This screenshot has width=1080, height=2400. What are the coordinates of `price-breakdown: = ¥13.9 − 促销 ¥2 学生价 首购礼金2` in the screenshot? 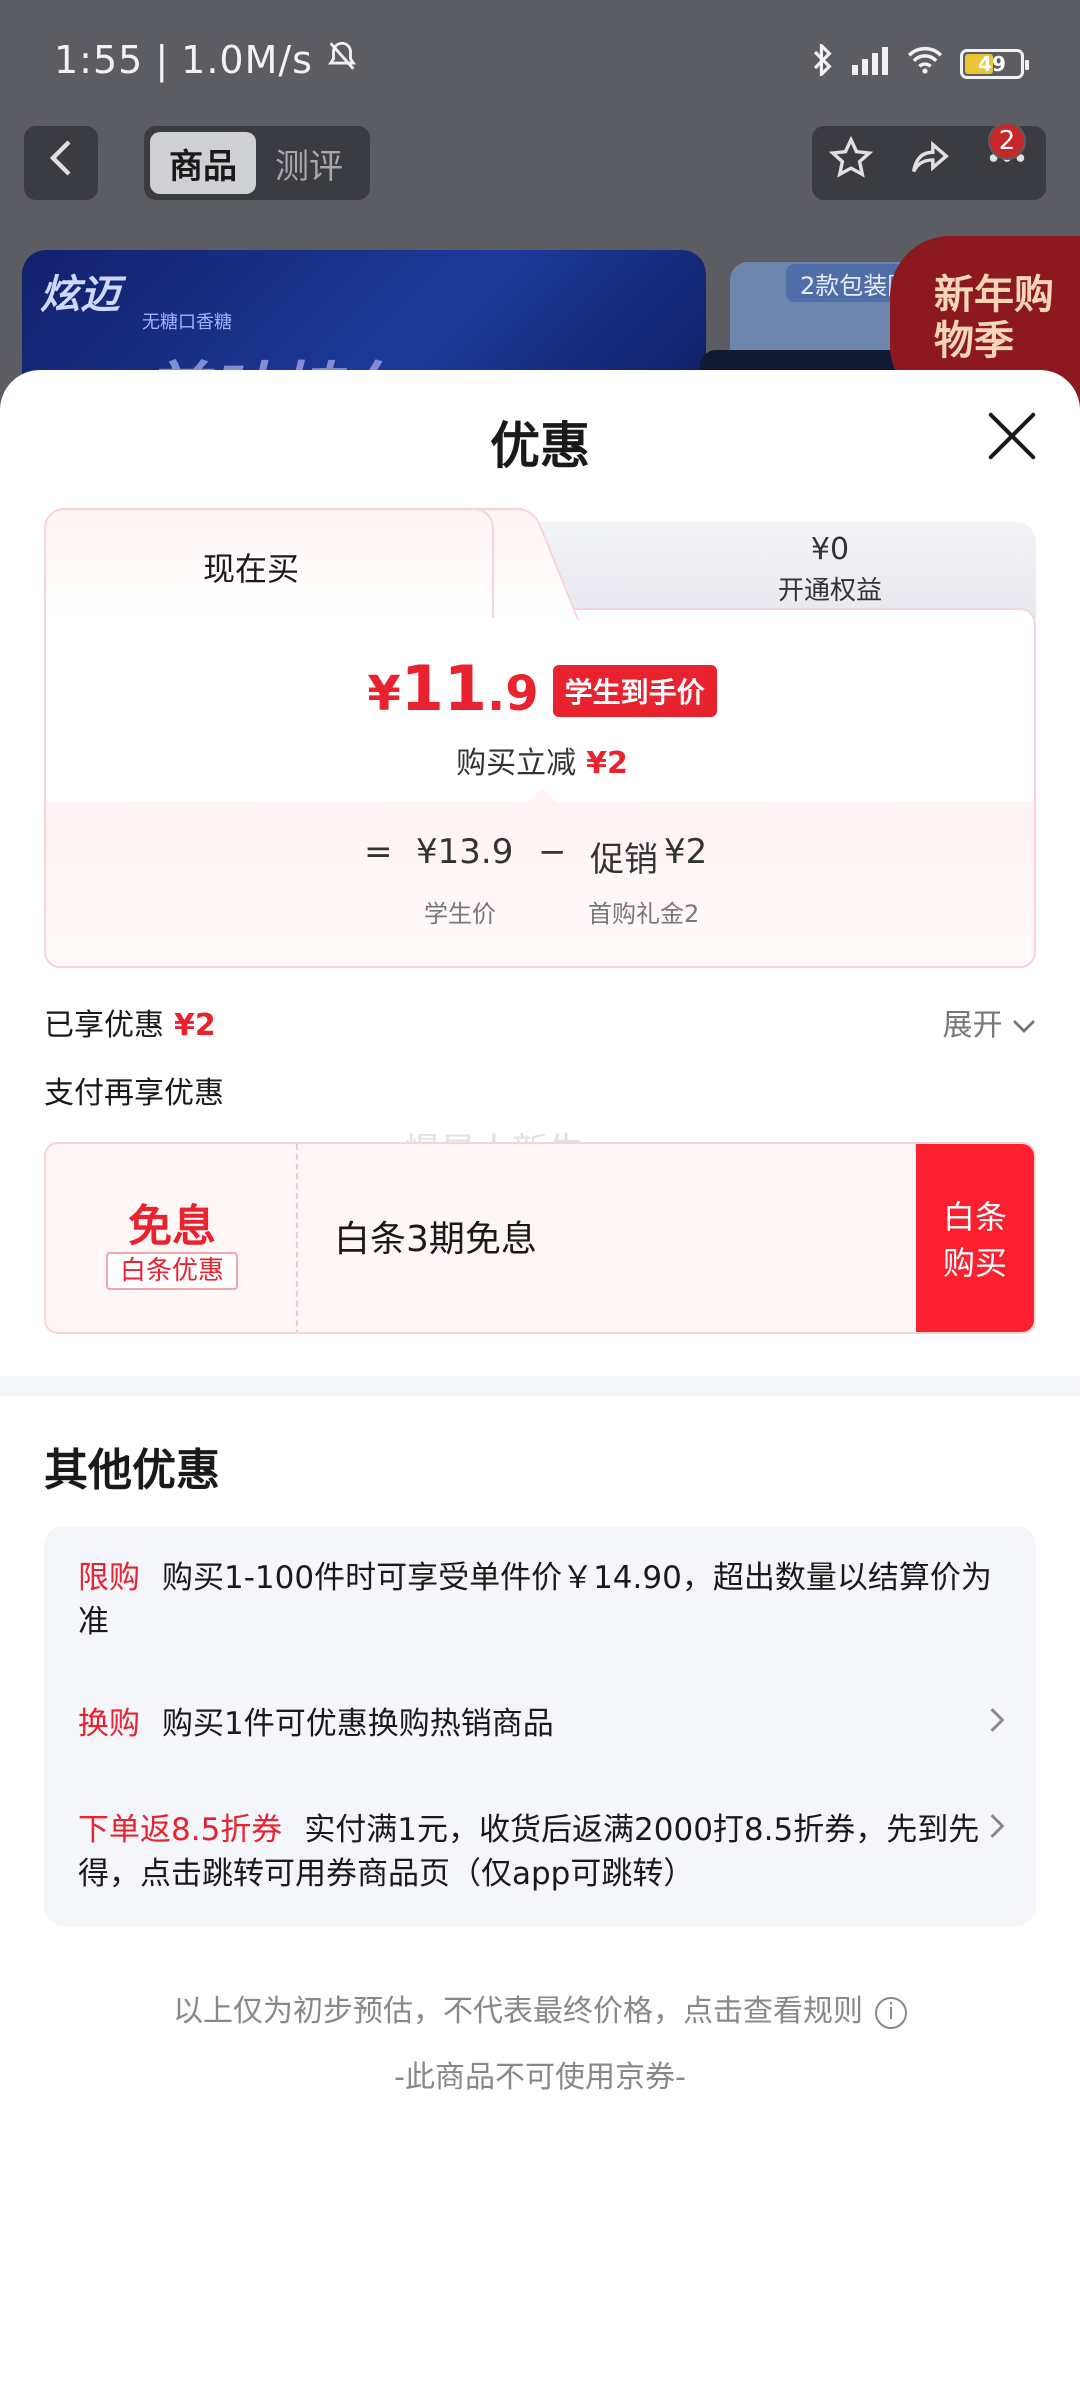 It's located at (540, 877).